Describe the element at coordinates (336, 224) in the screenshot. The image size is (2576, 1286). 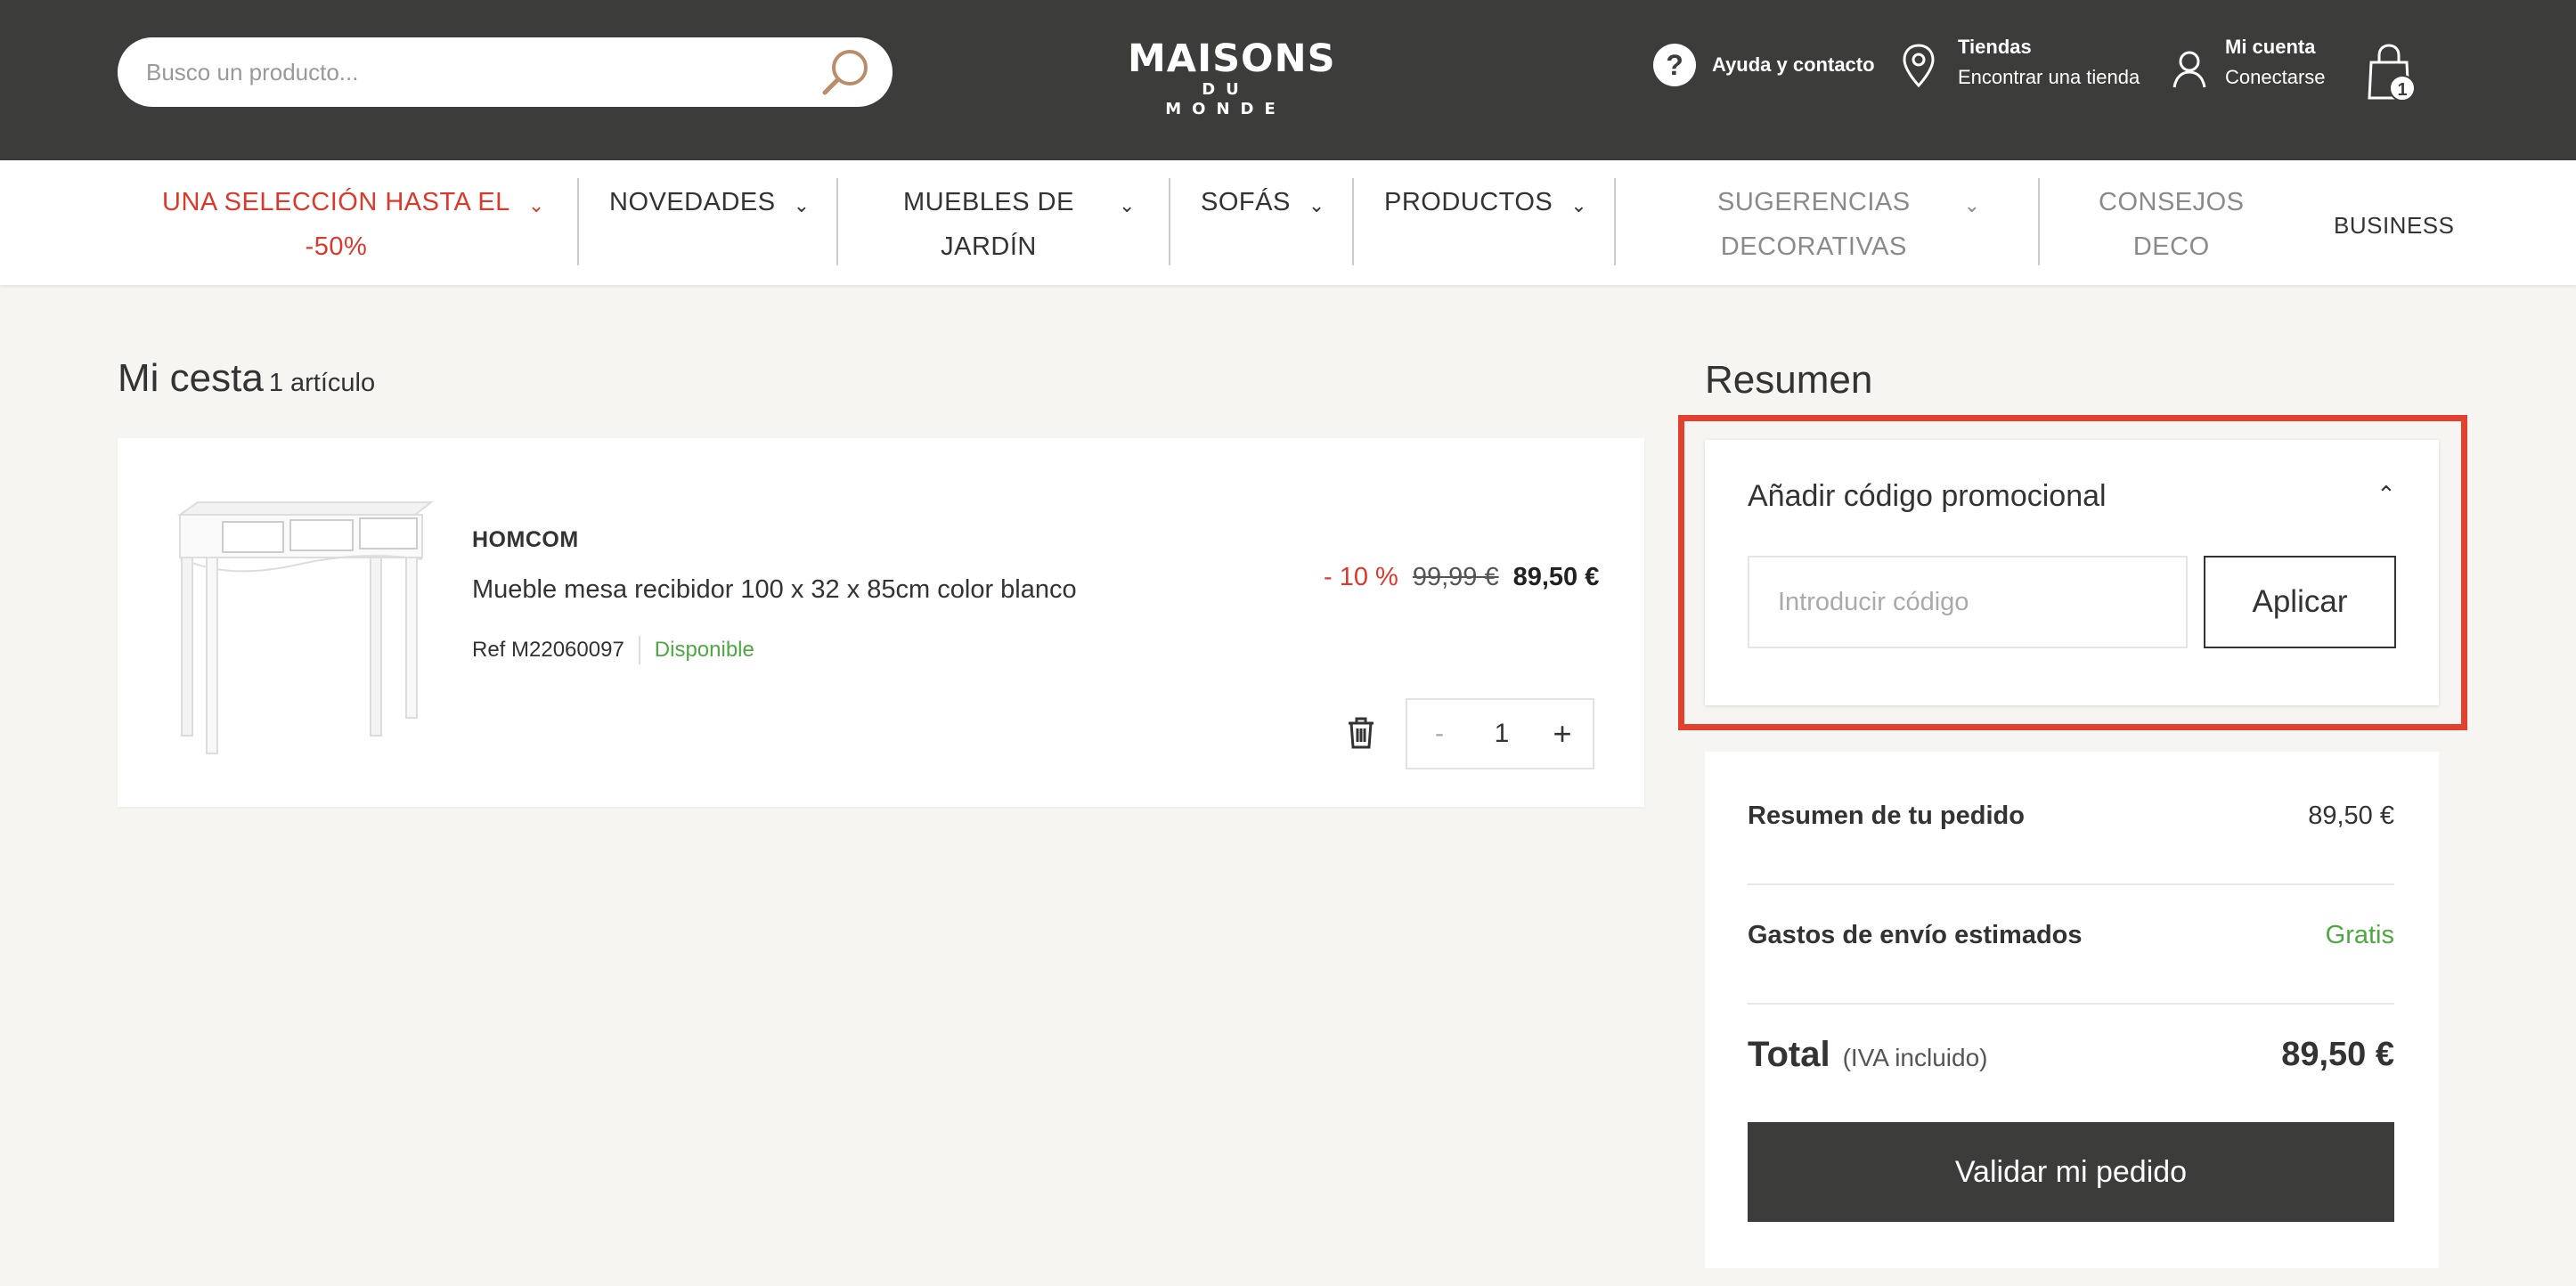
I see `nav-item-label: UNA SELECCIÓN HASTA EL -50%` at that location.